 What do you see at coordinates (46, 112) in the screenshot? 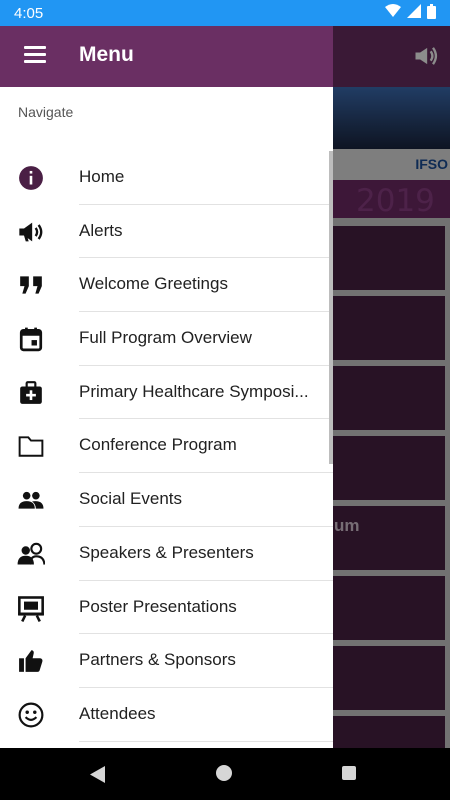
I see `navigate-caption: Navigate` at bounding box center [46, 112].